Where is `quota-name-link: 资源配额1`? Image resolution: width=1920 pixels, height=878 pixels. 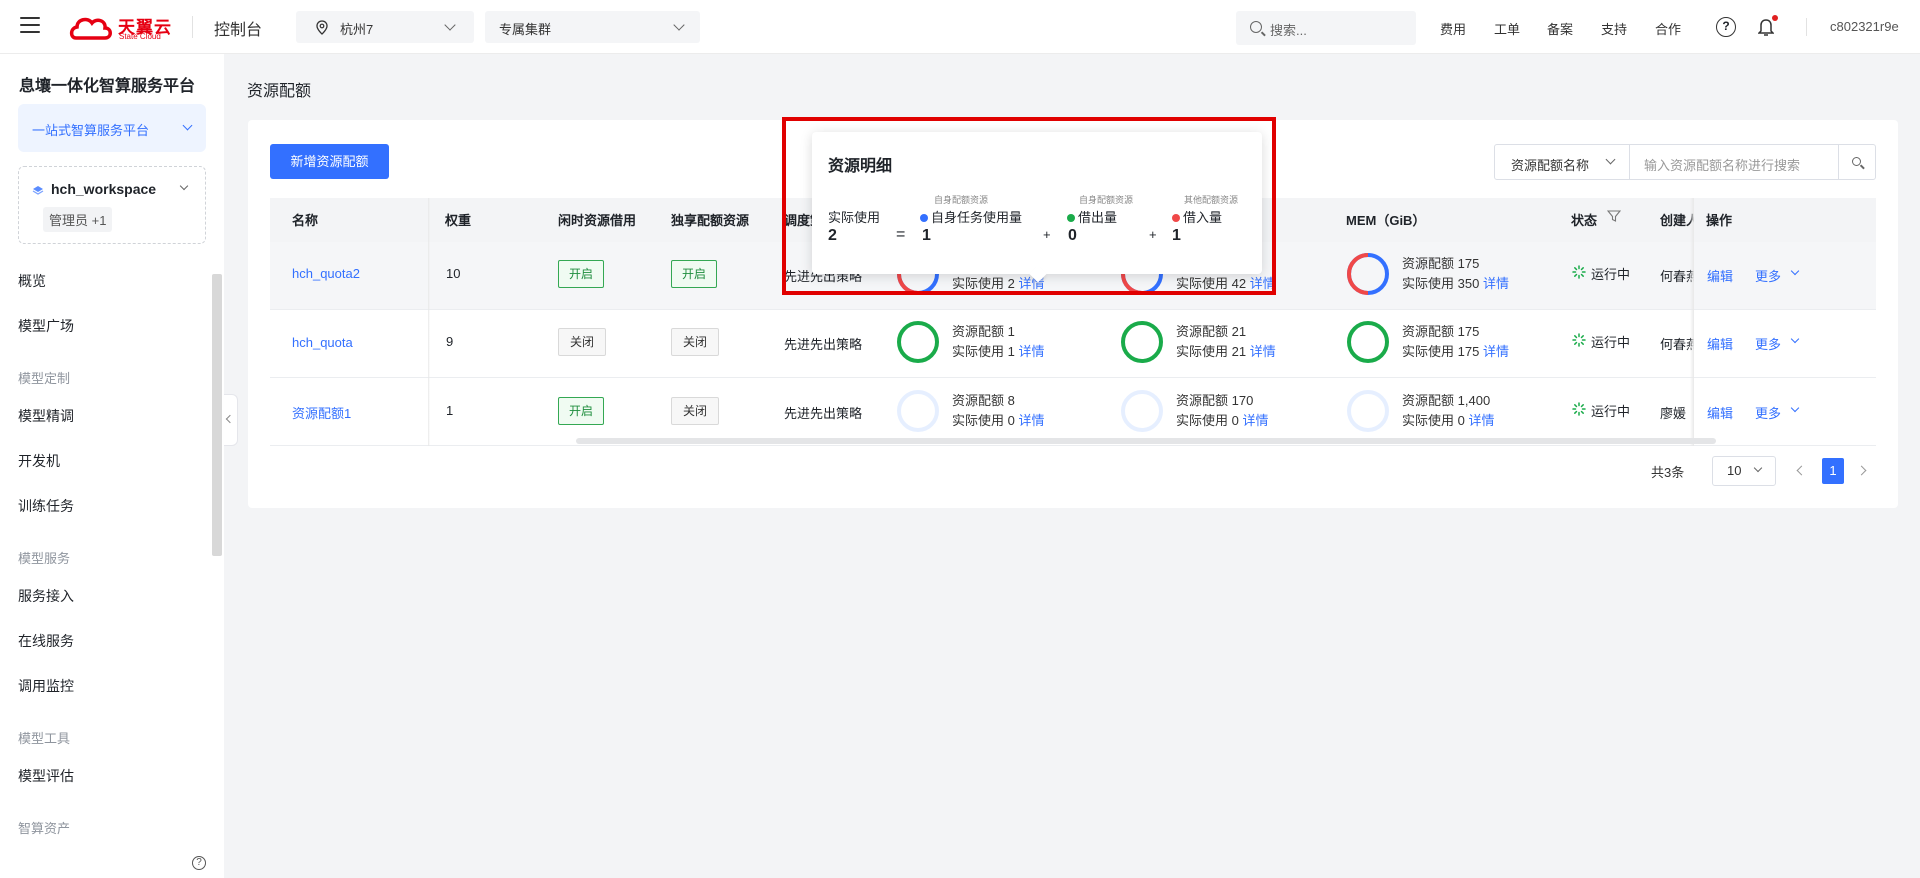
quota-name-link: 资源配额1 is located at coordinates (321, 412).